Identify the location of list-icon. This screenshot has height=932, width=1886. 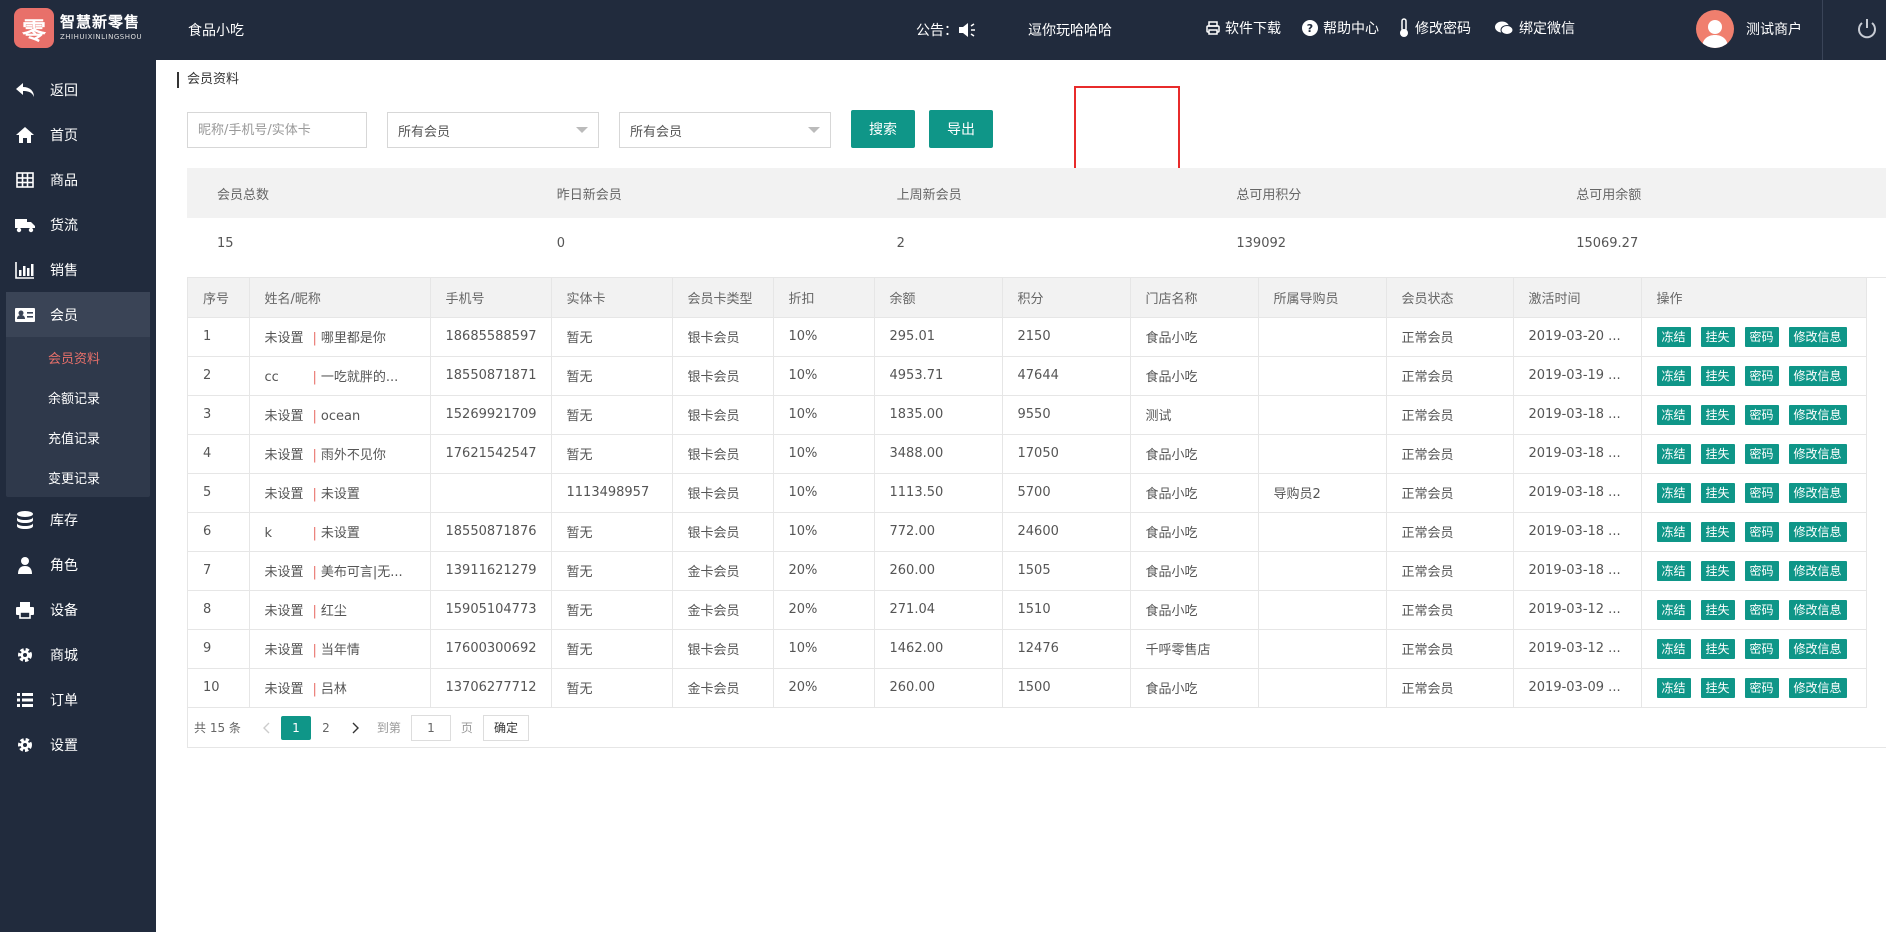
(25, 700).